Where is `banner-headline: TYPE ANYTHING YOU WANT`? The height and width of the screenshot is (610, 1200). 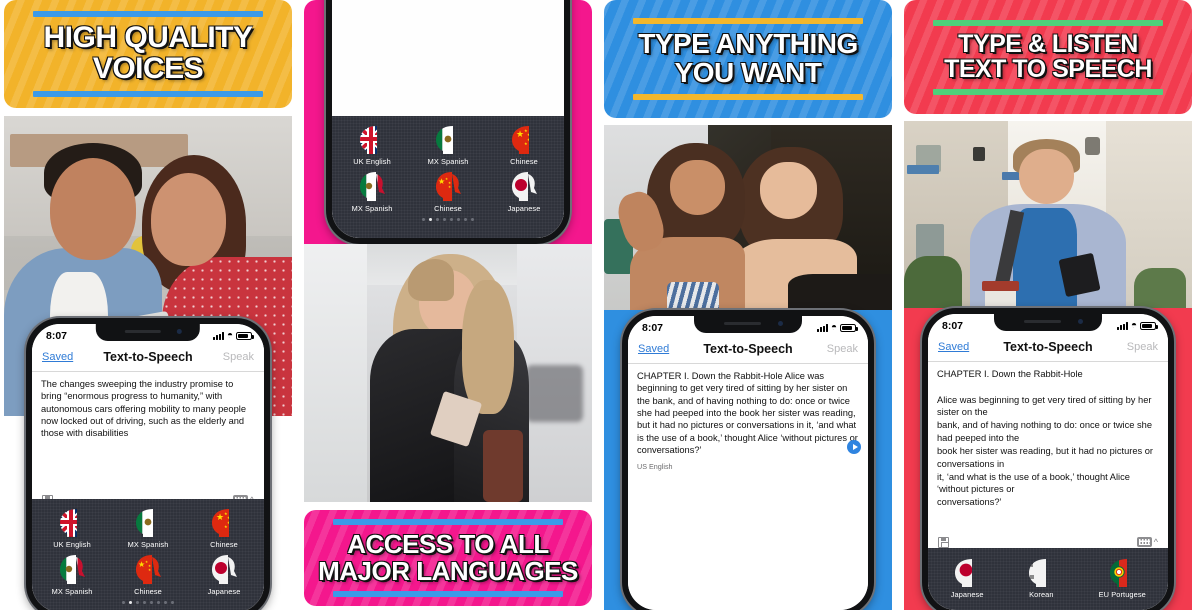
banner-headline: TYPE ANYTHING YOU WANT is located at coordinates (748, 58).